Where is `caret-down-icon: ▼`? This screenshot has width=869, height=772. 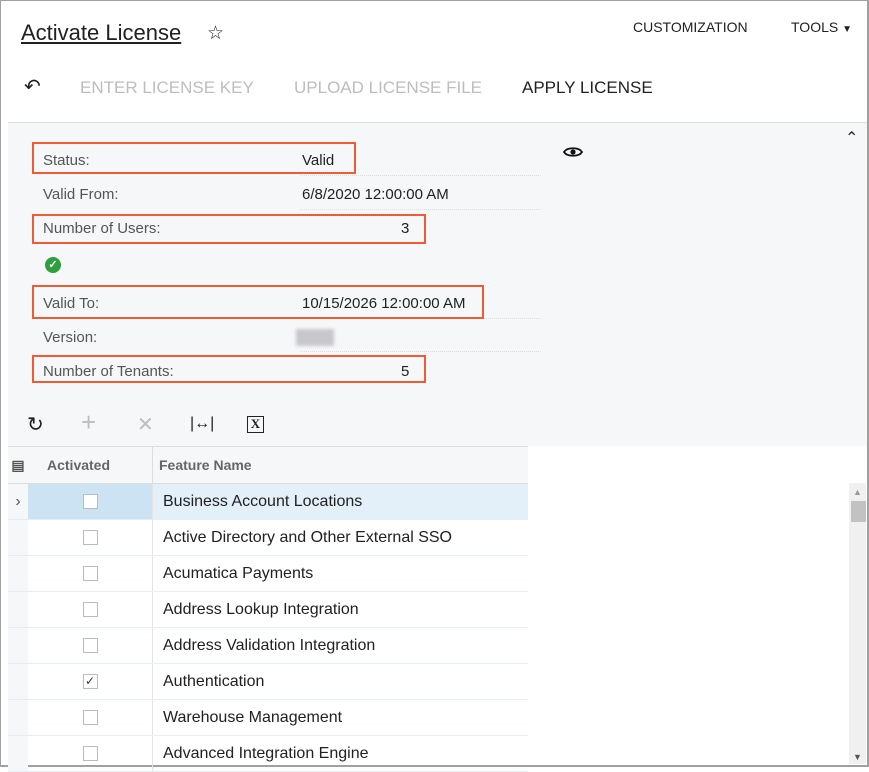 caret-down-icon: ▼ is located at coordinates (847, 29).